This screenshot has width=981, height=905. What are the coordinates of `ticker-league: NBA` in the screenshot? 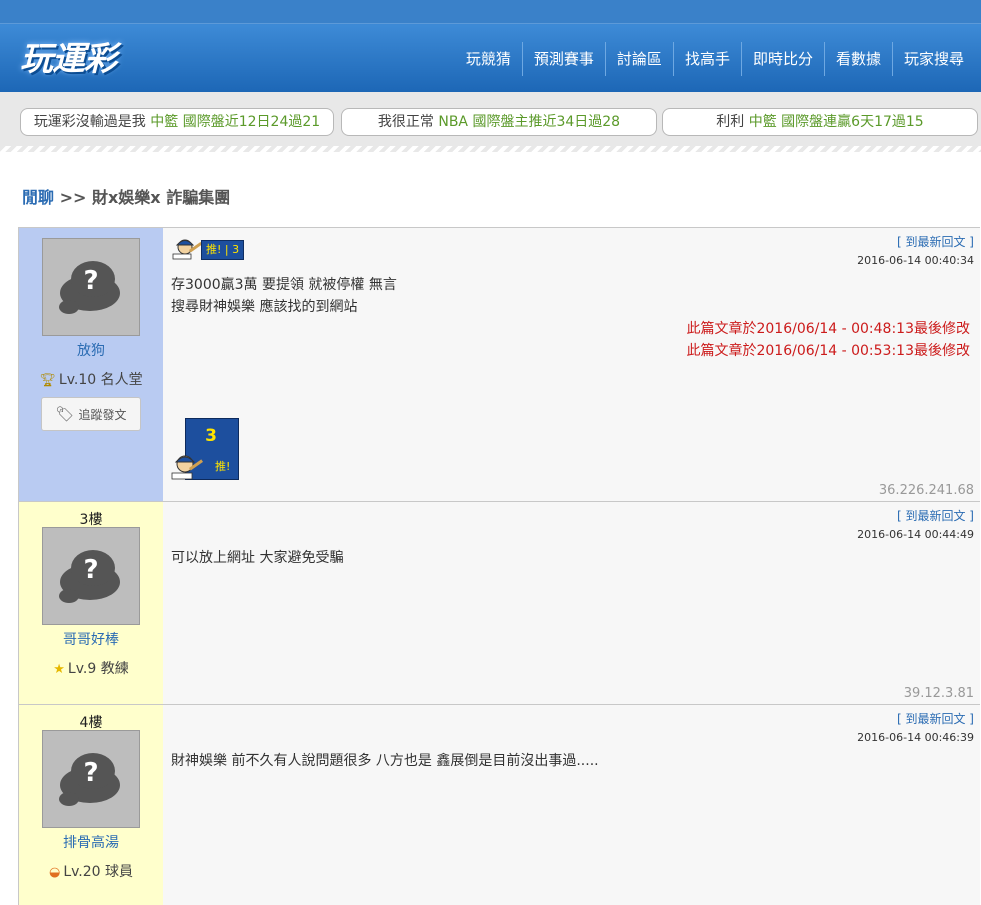 It's located at (453, 122).